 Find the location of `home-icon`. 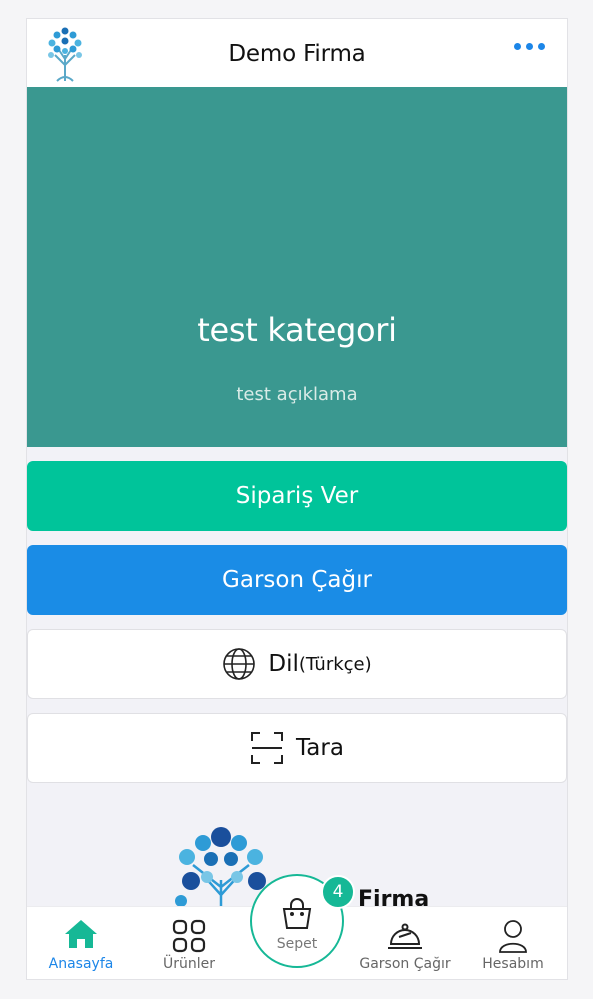

home-icon is located at coordinates (81, 934).